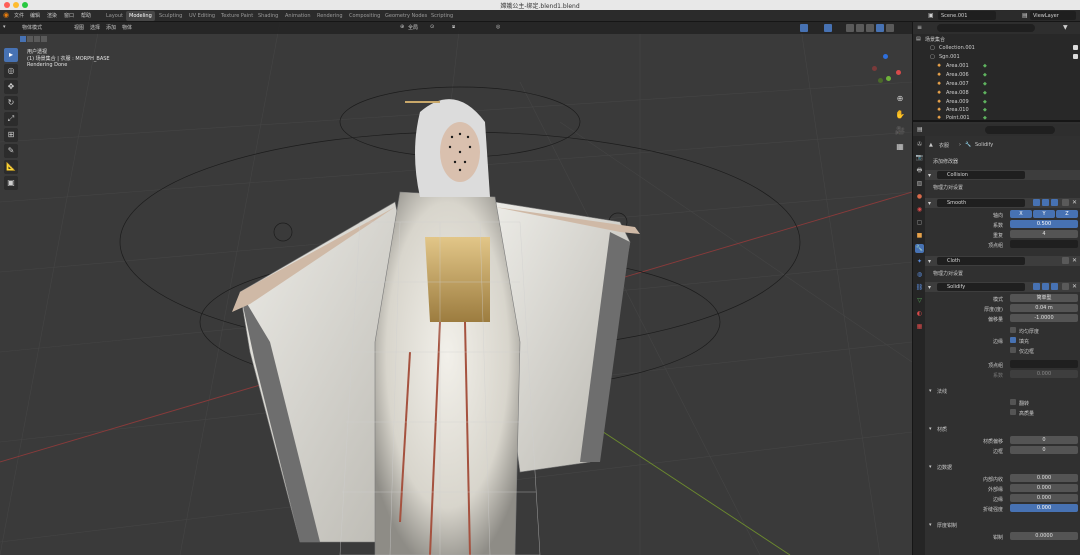 This screenshot has width=1080, height=555. Describe the element at coordinates (298, 16) in the screenshot. I see `tab-animation: Animation` at that location.